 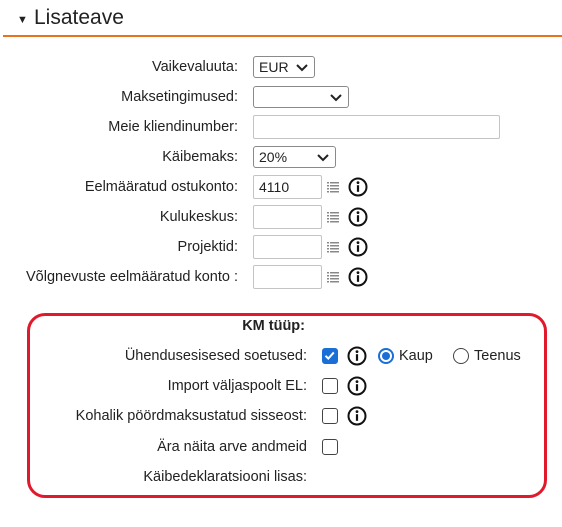 I want to click on purchase-account-input: 4110, so click(x=287, y=187).